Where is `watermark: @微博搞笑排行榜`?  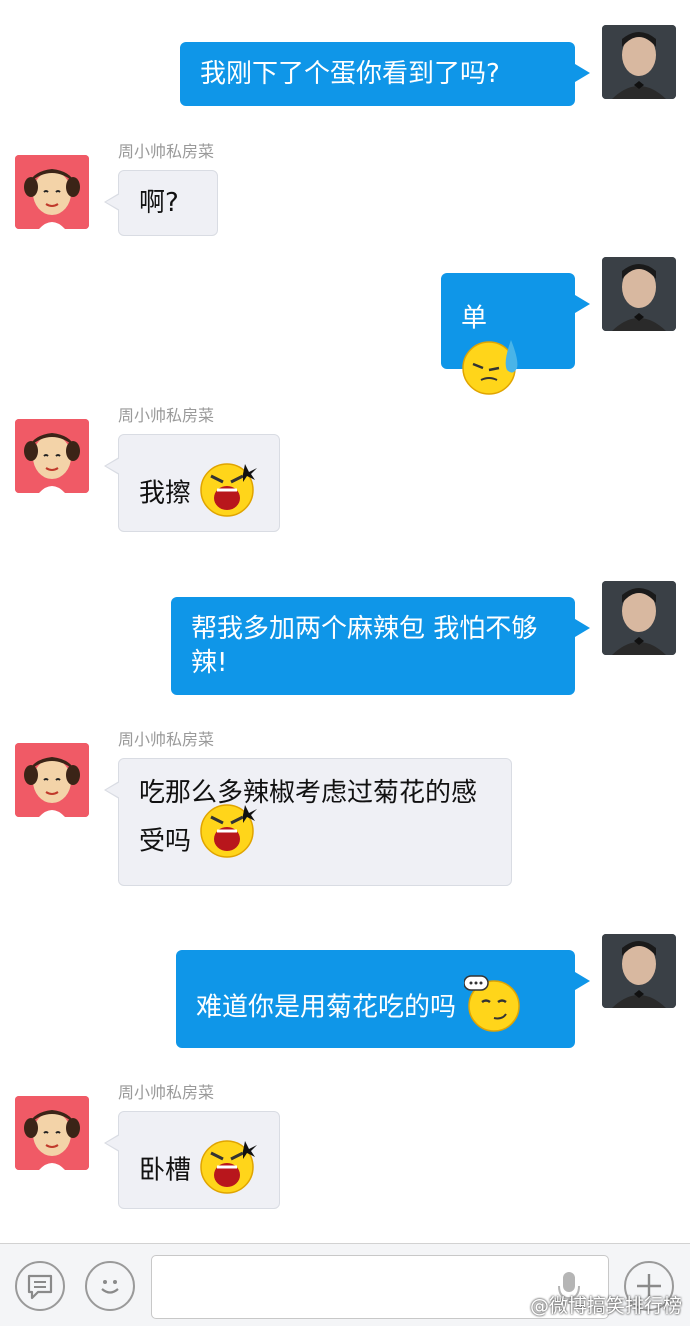
watermark: @微博搞笑排行榜 is located at coordinates (605, 1306).